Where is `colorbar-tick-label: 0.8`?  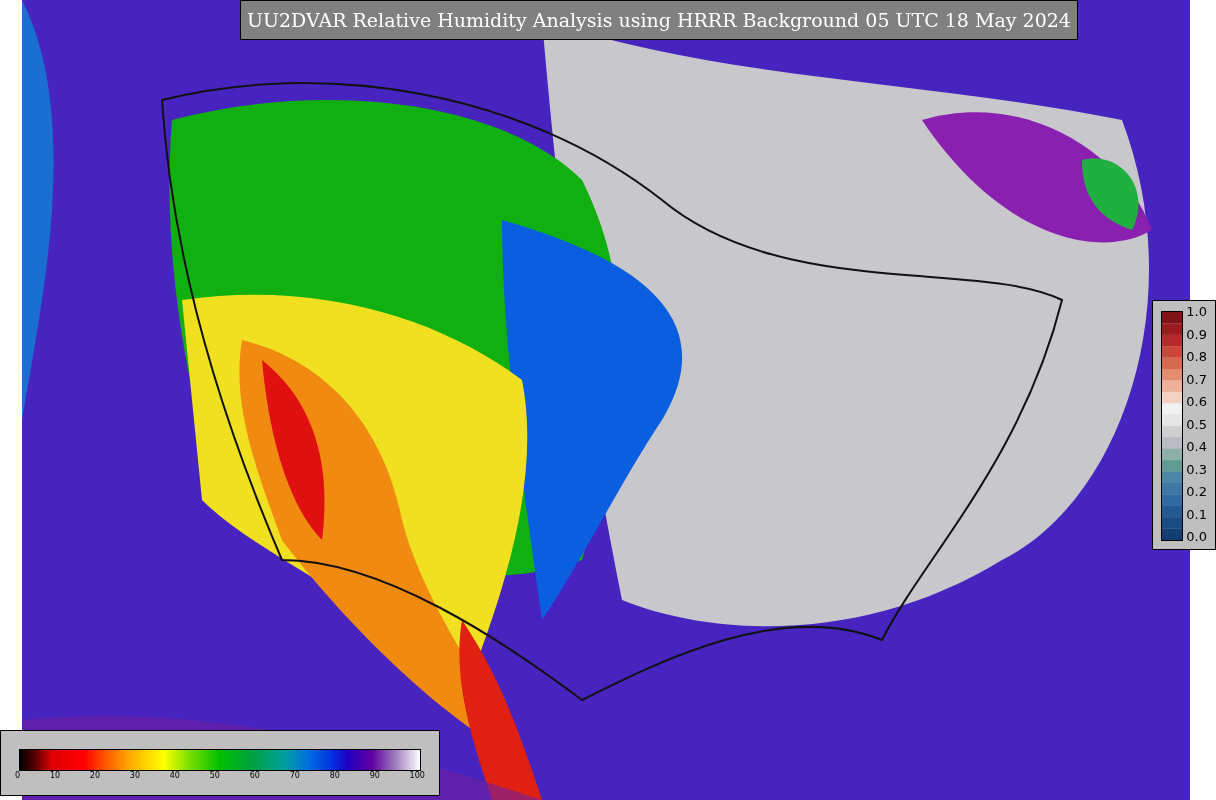 colorbar-tick-label: 0.8 is located at coordinates (1196, 356).